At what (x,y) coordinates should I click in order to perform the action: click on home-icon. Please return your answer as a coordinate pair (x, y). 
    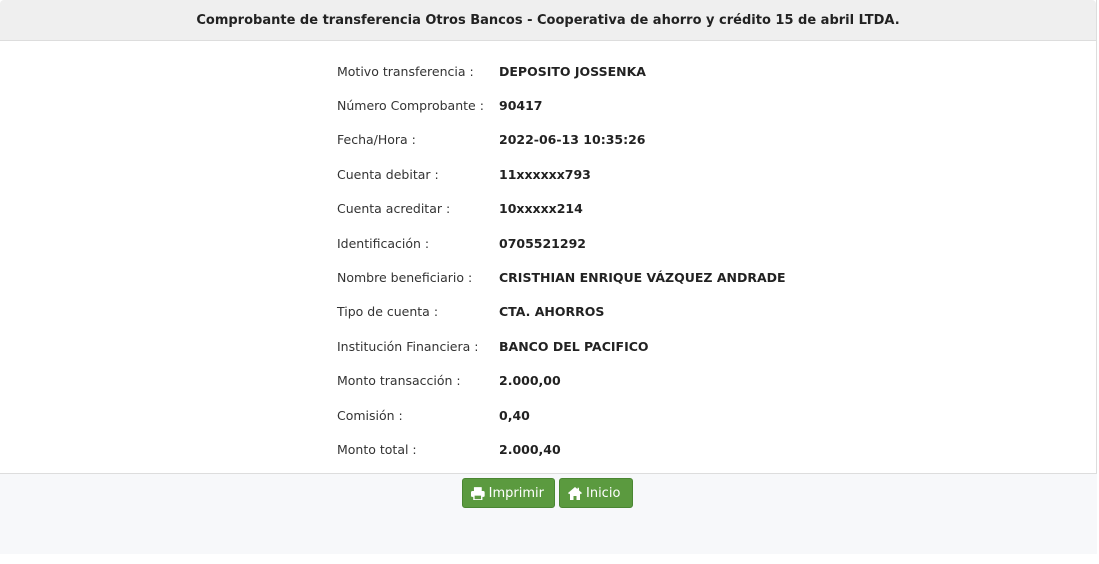
    Looking at the image, I should click on (575, 493).